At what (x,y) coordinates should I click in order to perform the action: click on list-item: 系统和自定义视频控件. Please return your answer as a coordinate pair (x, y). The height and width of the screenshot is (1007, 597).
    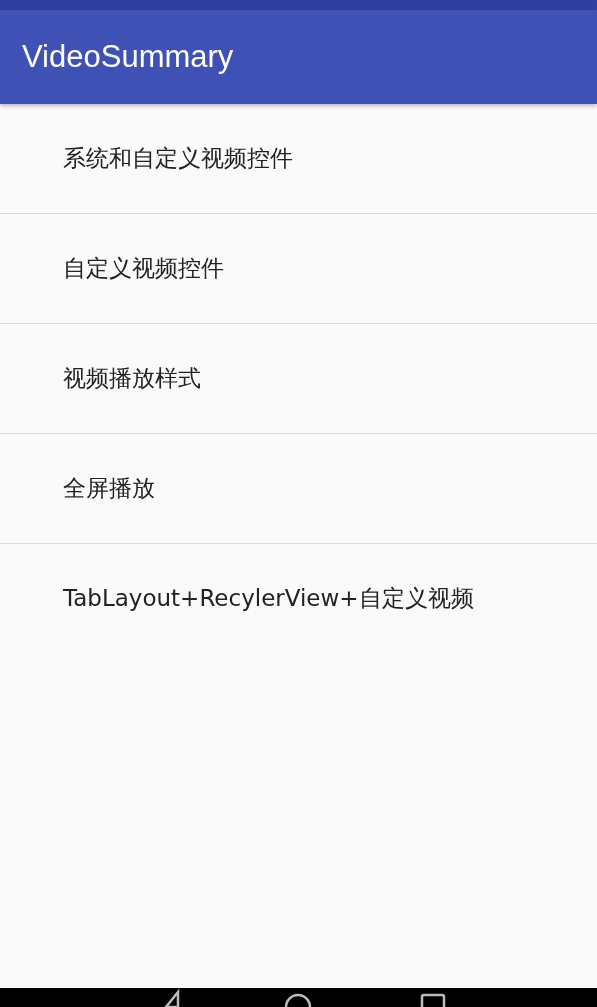
    Looking at the image, I should click on (298, 159).